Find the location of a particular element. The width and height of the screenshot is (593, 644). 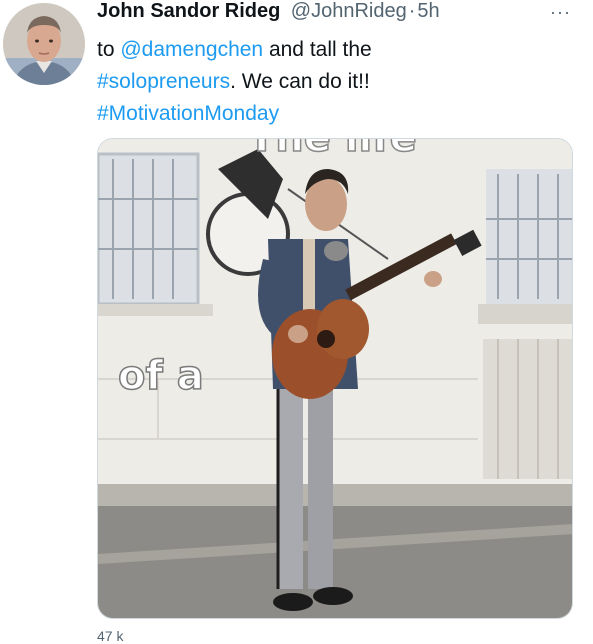

tweet-header: John Sandor Rideg @JohnRideg · 5h is located at coordinates (268, 15).